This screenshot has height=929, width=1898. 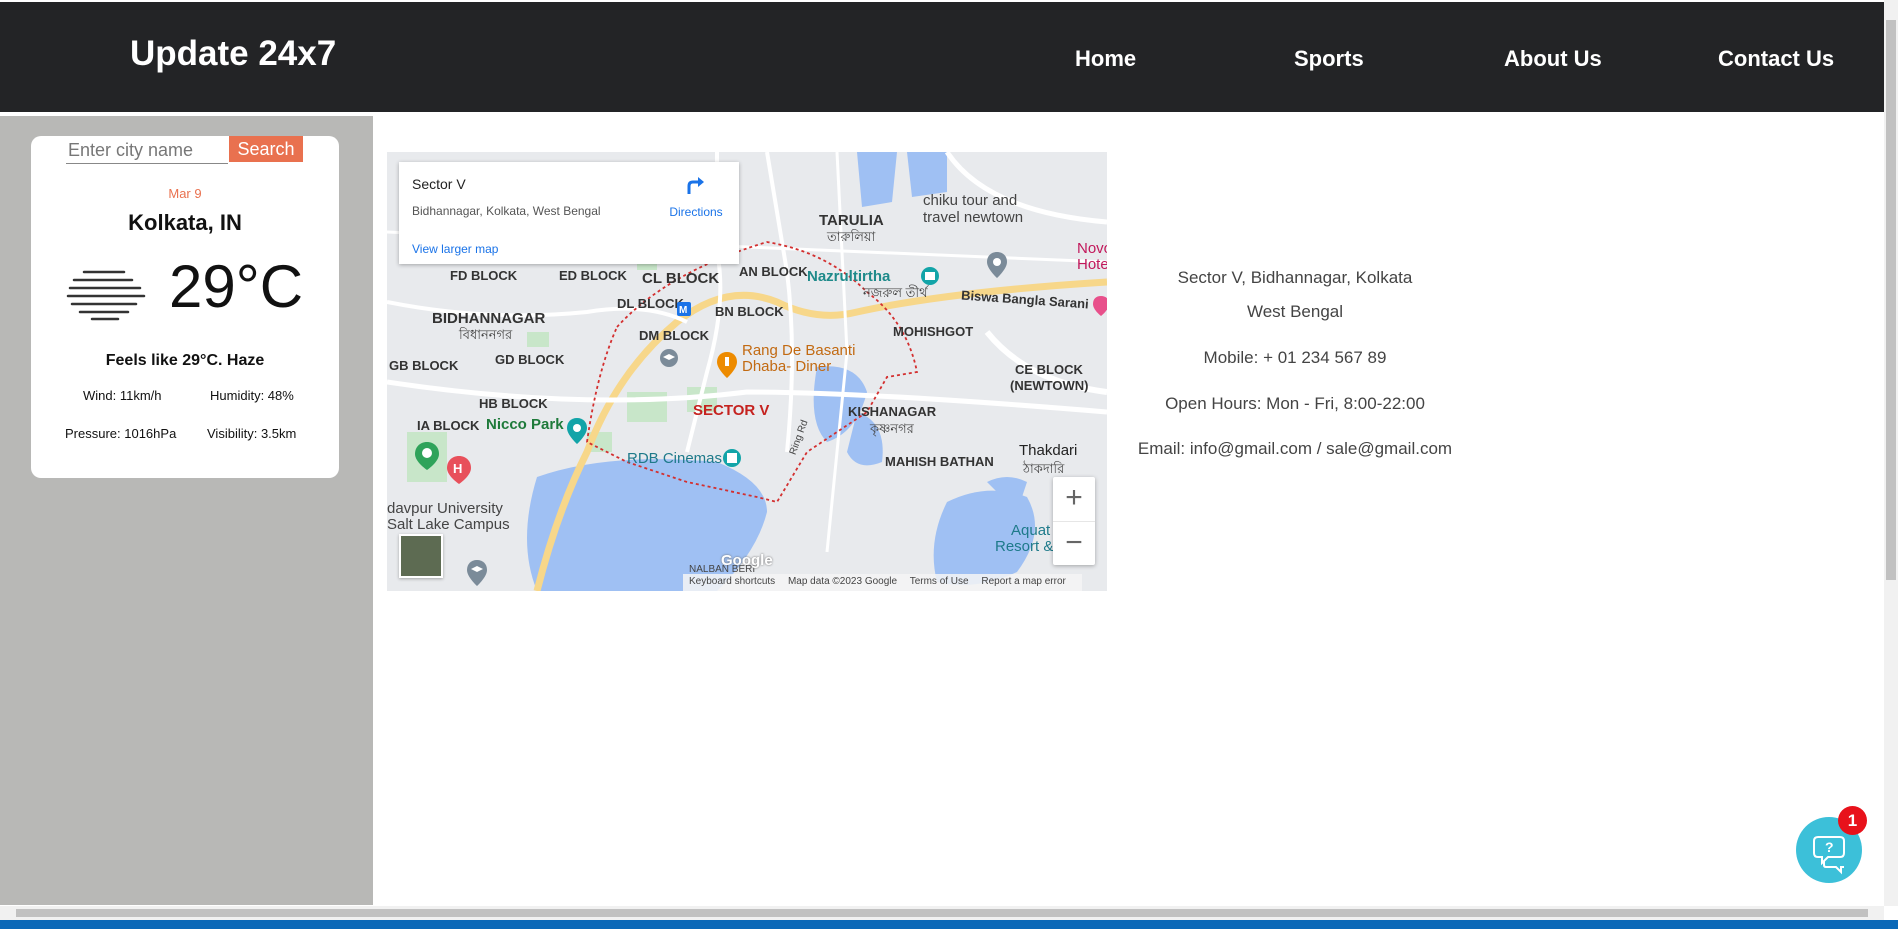 What do you see at coordinates (445, 508) in the screenshot?
I see `map-label-jadavpur: davpur University` at bounding box center [445, 508].